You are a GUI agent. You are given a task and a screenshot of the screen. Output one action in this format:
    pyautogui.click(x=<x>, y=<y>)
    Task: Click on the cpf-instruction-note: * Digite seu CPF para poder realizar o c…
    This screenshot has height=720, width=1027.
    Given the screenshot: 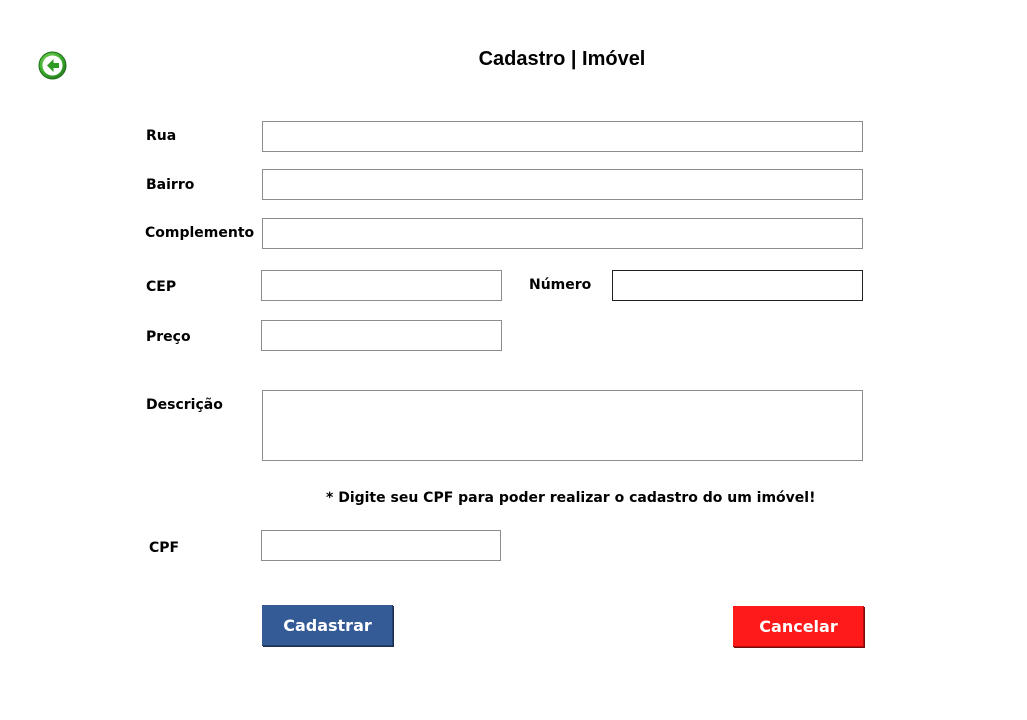 What is the action you would take?
    pyautogui.click(x=571, y=498)
    